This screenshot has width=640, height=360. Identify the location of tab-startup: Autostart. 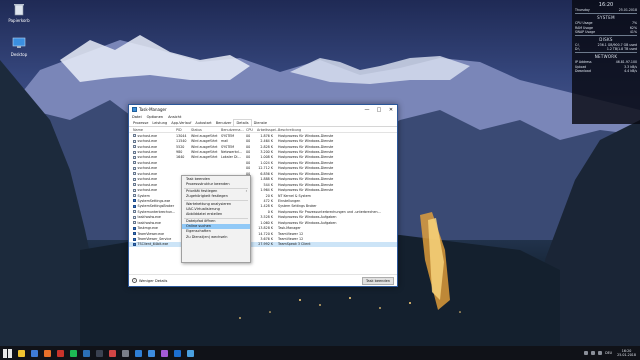
(203, 123).